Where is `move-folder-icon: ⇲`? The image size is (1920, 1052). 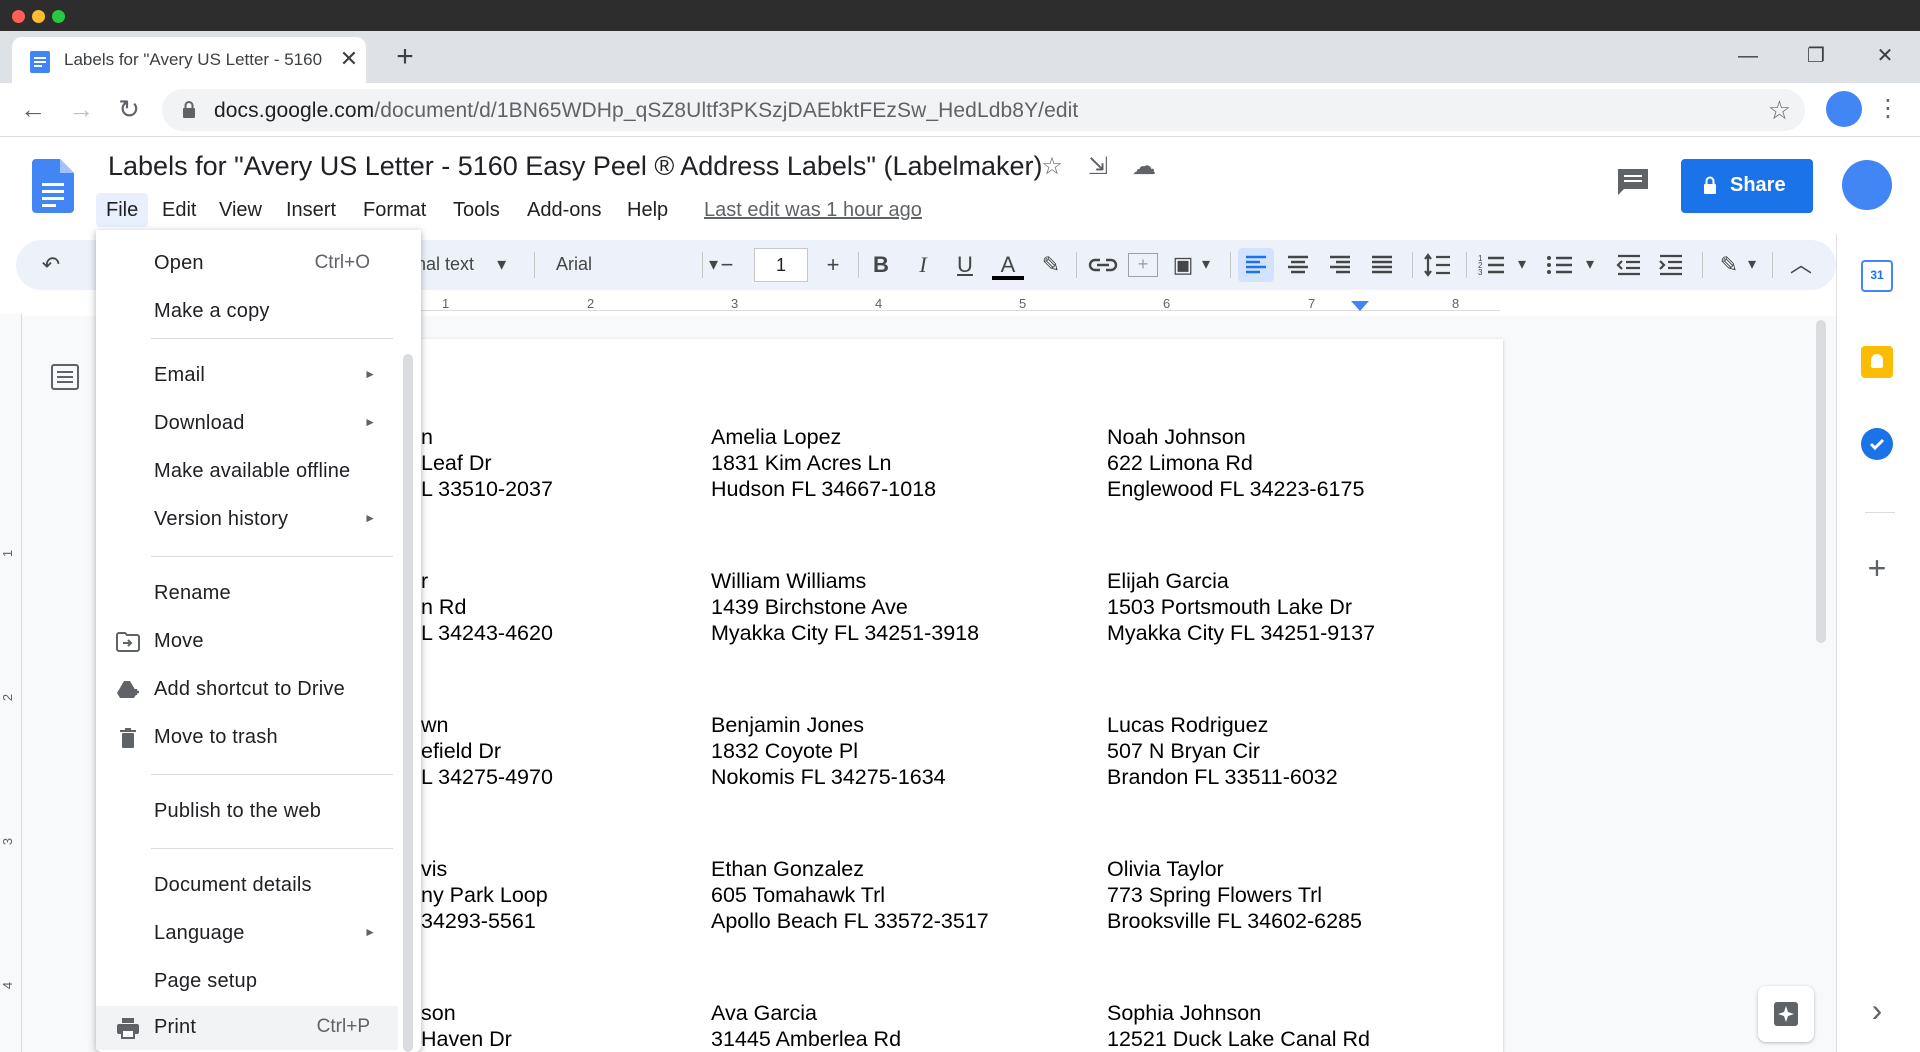 move-folder-icon: ⇲ is located at coordinates (1098, 167).